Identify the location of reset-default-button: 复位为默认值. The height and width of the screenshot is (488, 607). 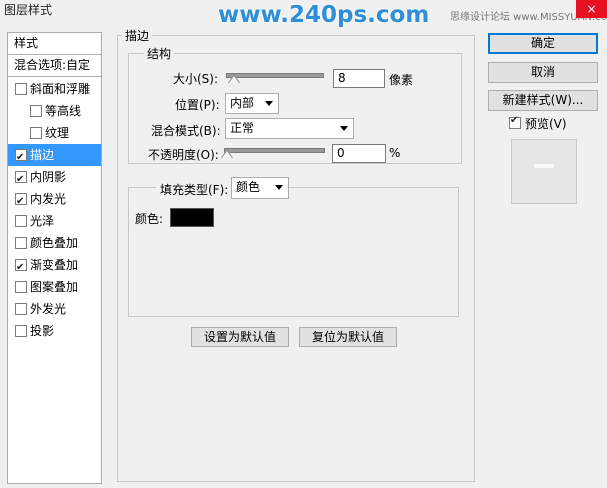
(348, 337).